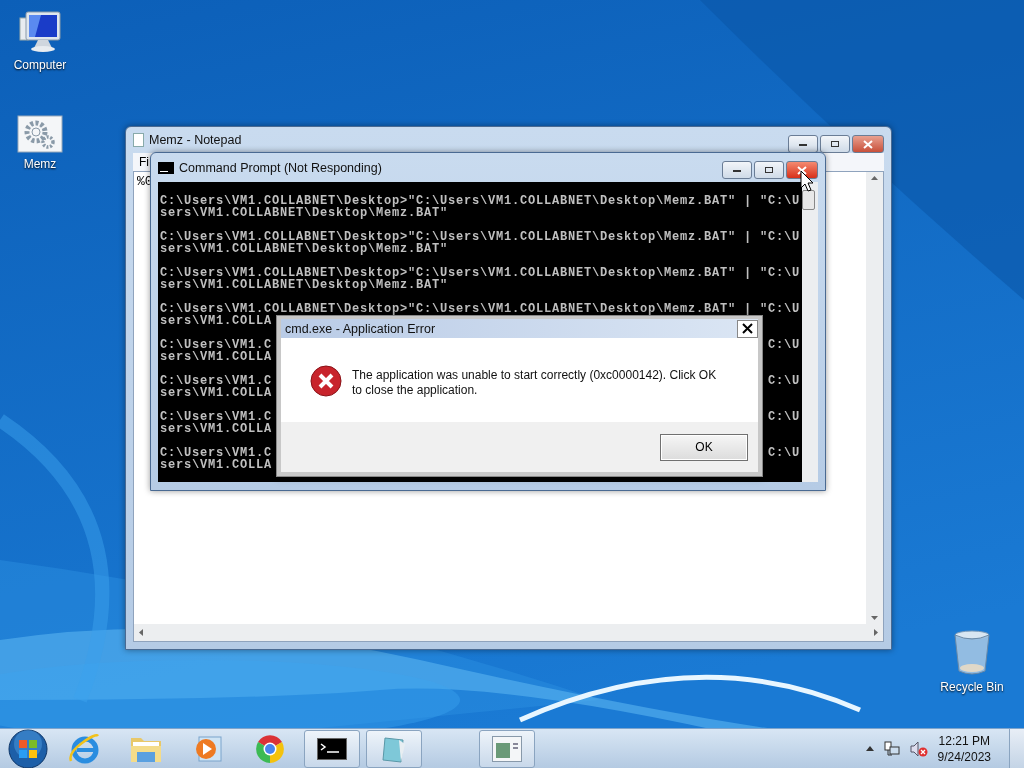 The height and width of the screenshot is (768, 1024). What do you see at coordinates (40, 164) in the screenshot?
I see `icon-label: Memz` at bounding box center [40, 164].